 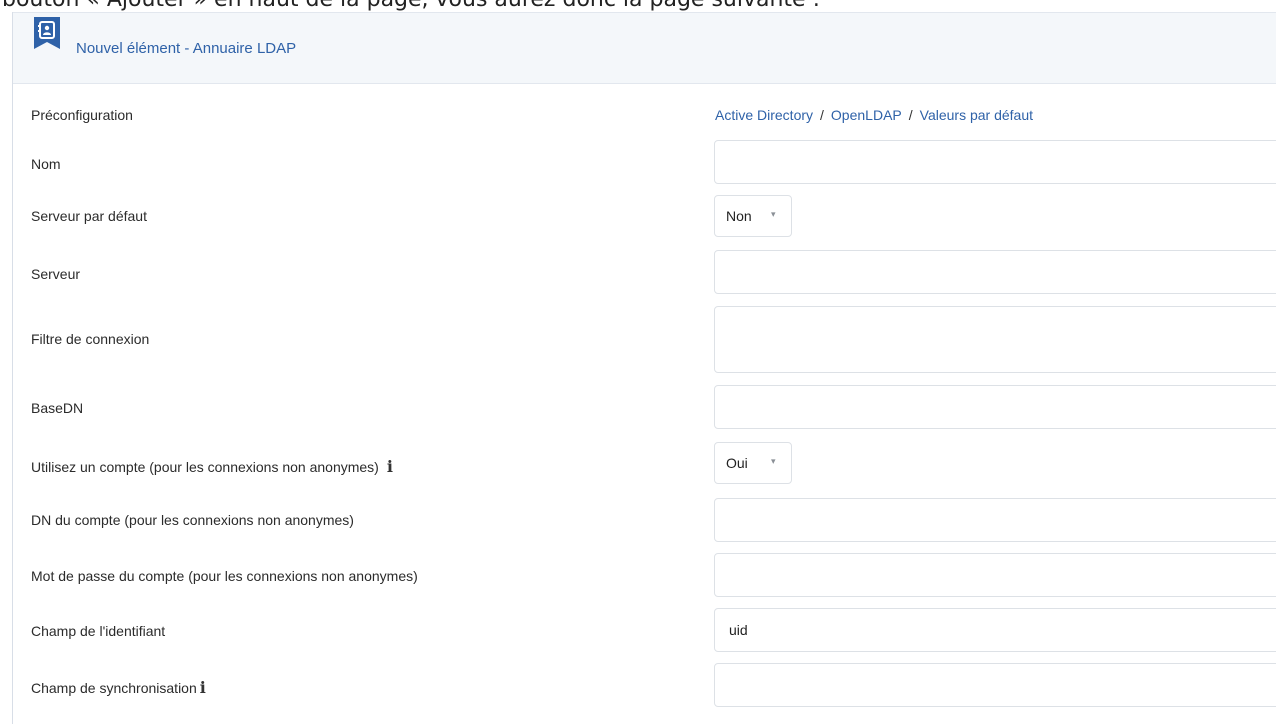 I want to click on serveur-defaut-select: Non ▾, so click(x=753, y=216).